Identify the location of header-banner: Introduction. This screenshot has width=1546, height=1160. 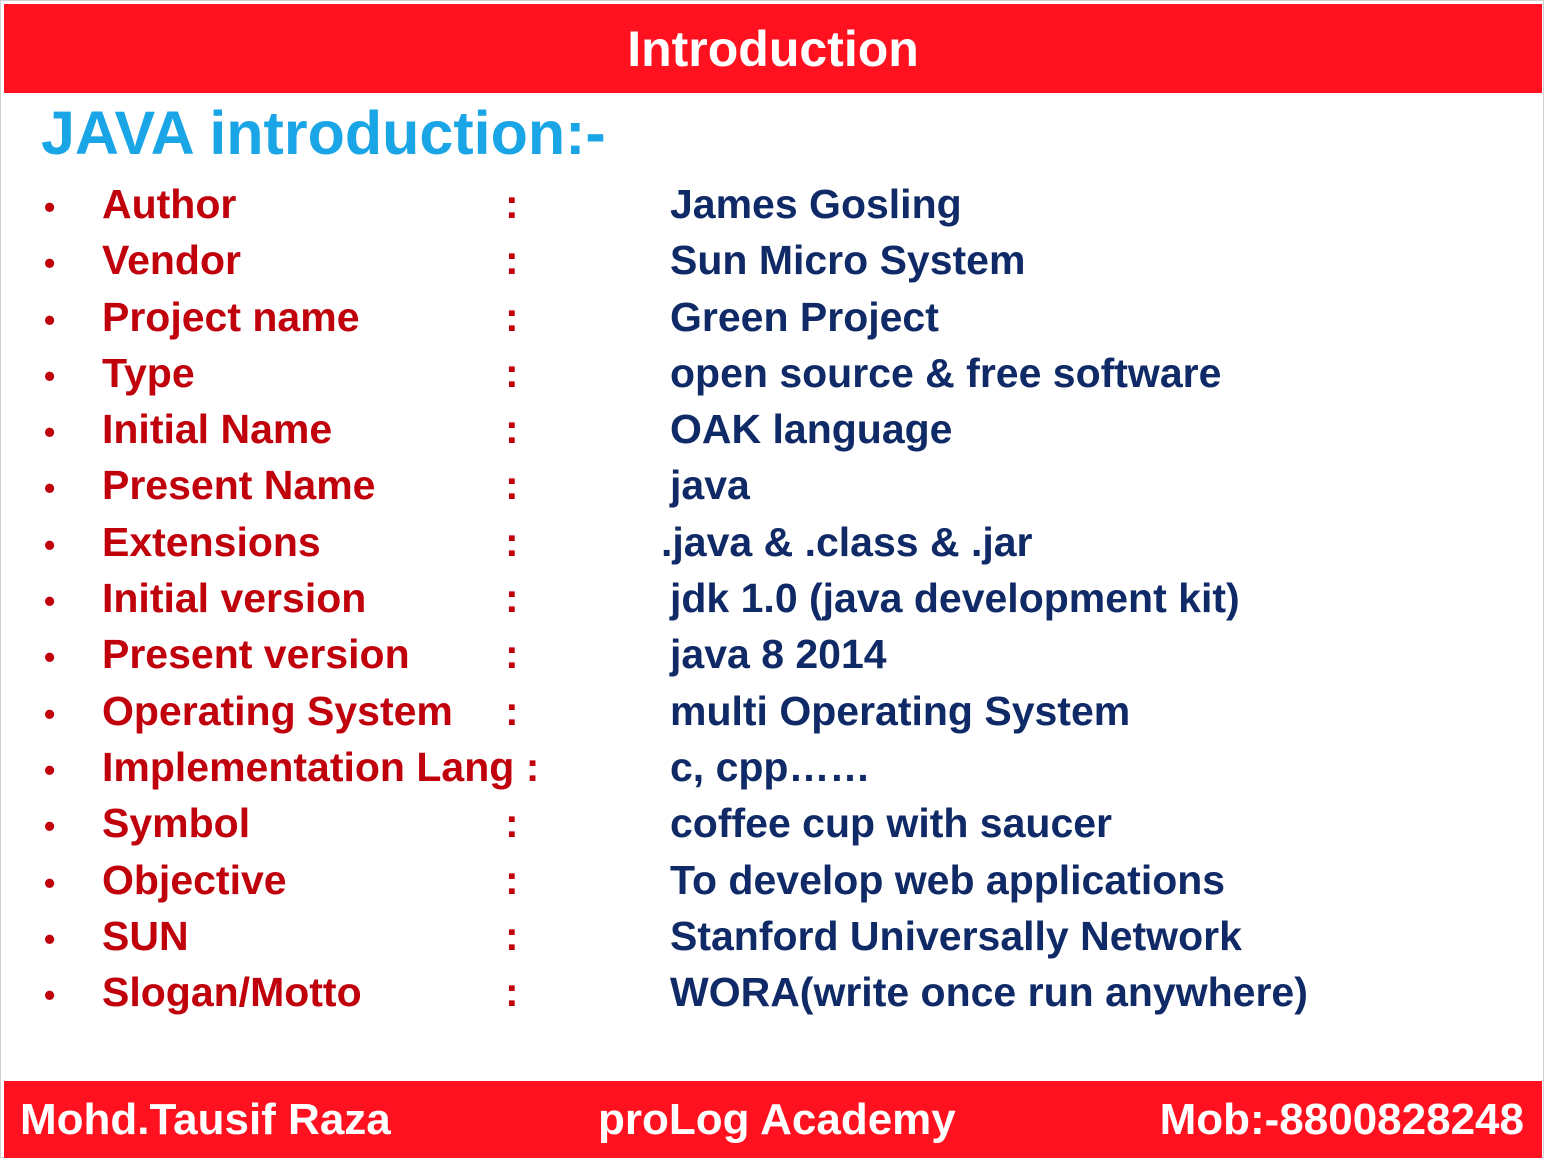
(773, 48).